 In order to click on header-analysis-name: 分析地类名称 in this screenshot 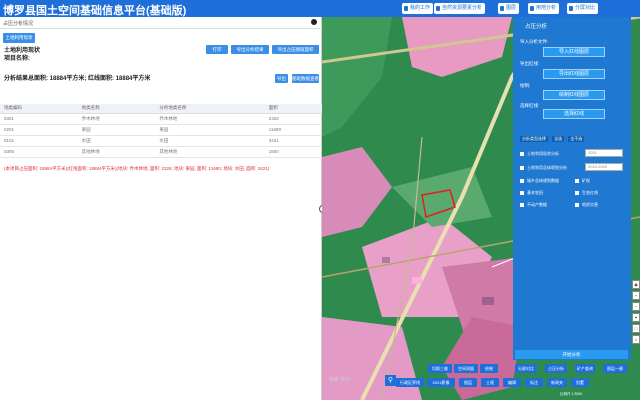, I will do `click(210, 109)`.